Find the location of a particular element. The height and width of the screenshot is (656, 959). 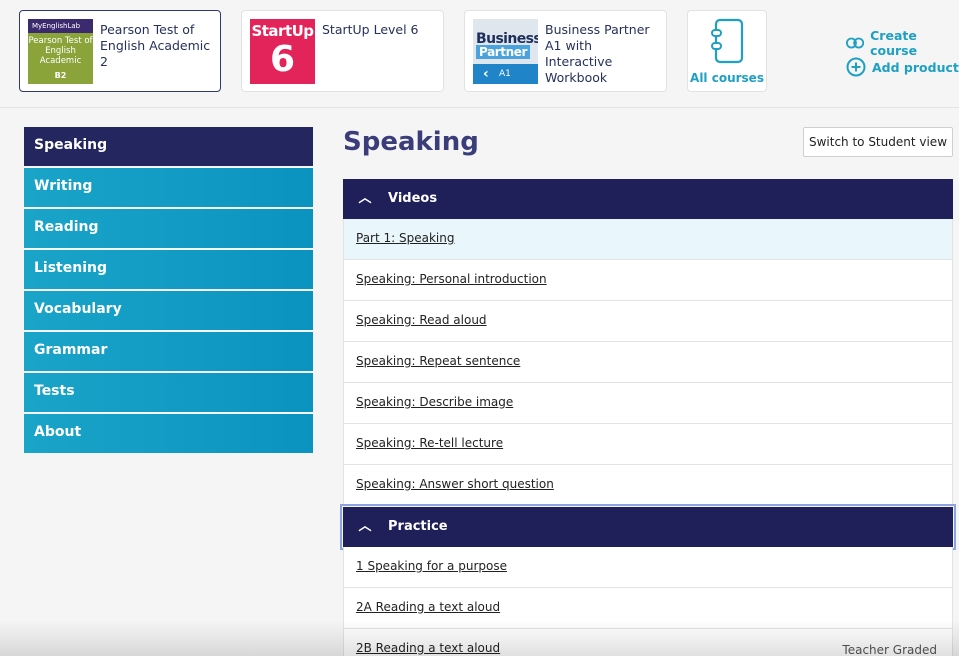

section-header-videos: ︿ Videos is located at coordinates (648, 199).